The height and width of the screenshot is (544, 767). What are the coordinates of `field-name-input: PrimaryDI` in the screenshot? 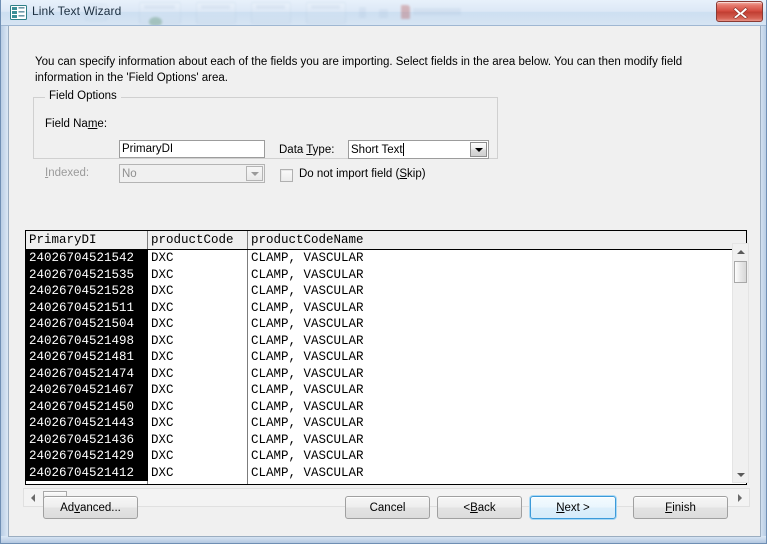 It's located at (192, 149).